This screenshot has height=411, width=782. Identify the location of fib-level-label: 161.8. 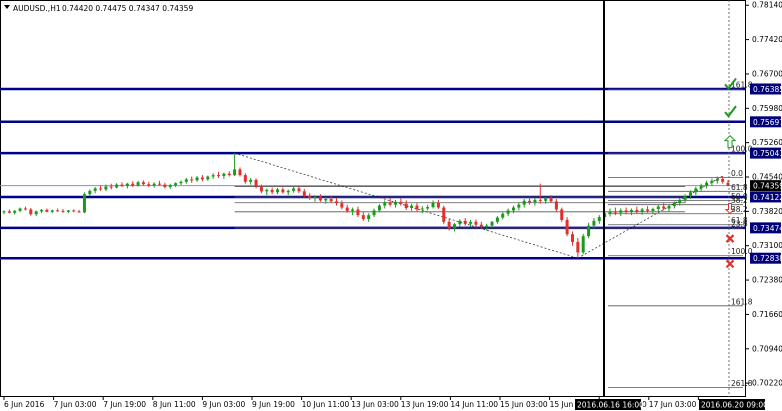
(742, 301).